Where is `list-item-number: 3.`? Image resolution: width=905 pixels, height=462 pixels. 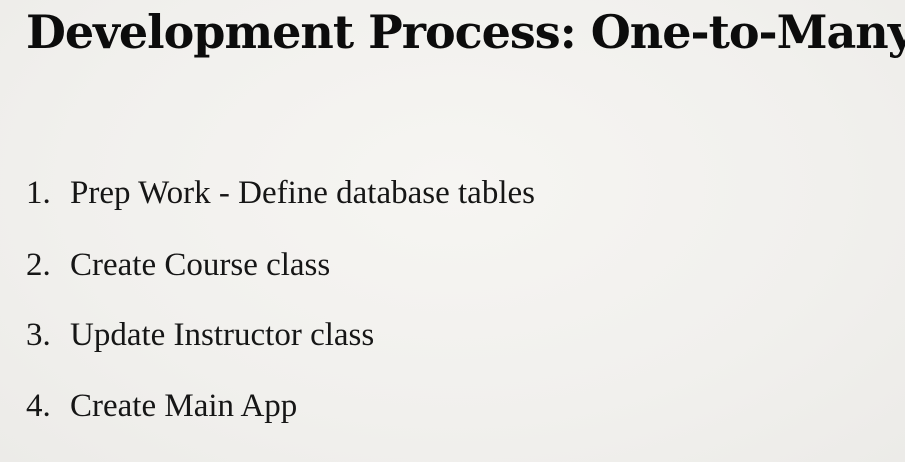
list-item-number: 3. is located at coordinates (38, 335).